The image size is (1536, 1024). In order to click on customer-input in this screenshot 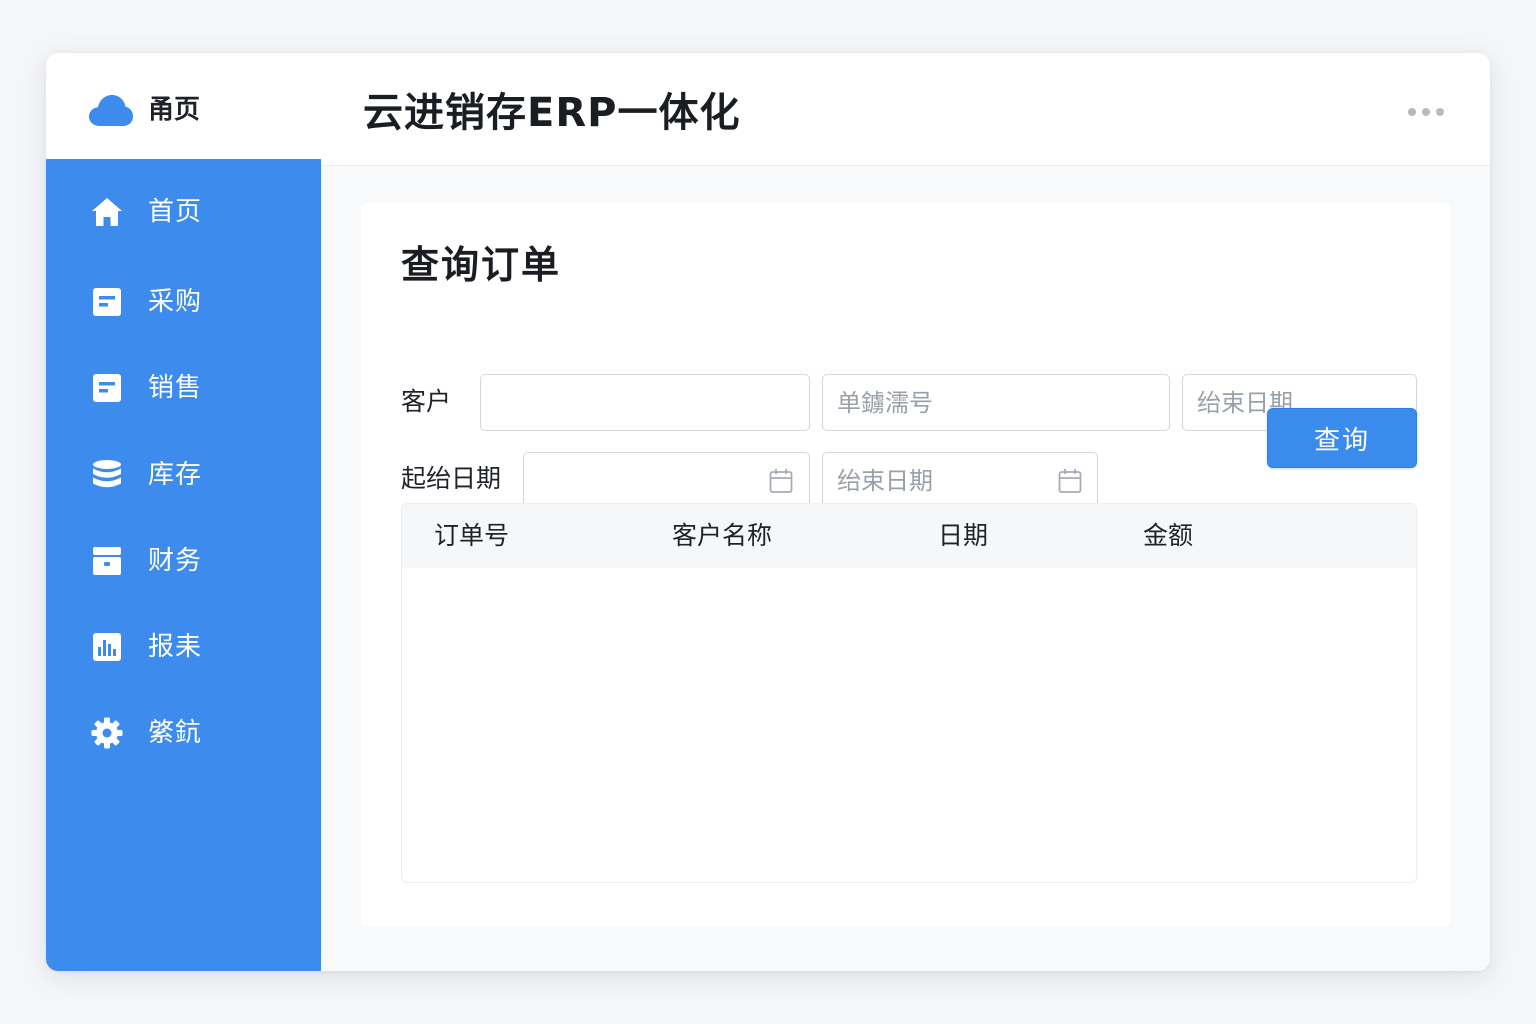, I will do `click(645, 402)`.